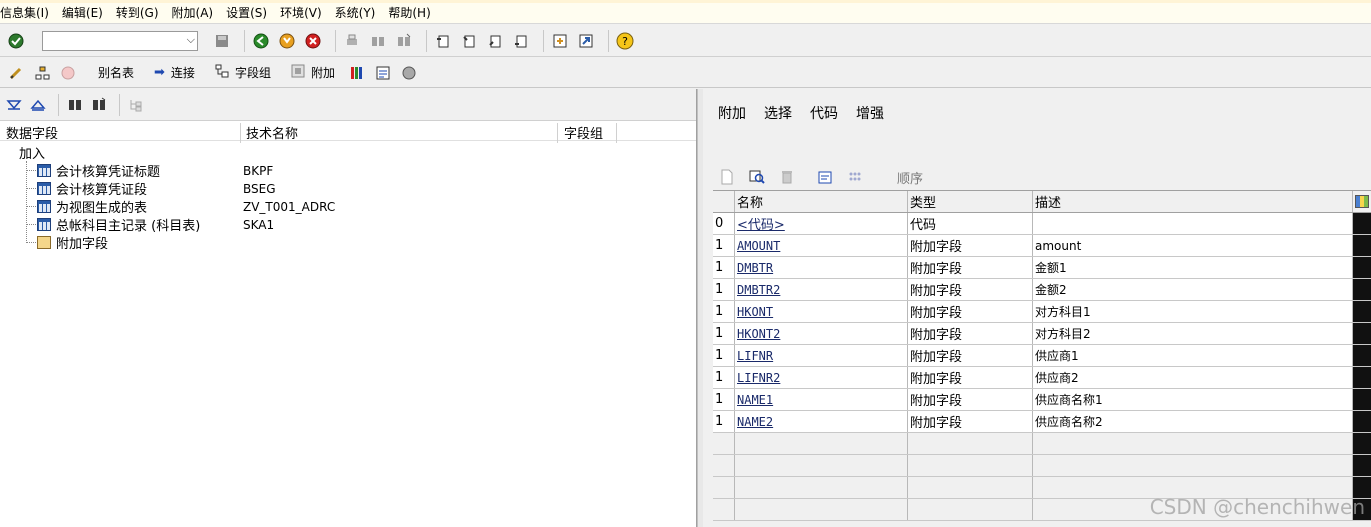  What do you see at coordinates (1257, 507) in the screenshot?
I see `watermark: CSDN @chenchihwen` at bounding box center [1257, 507].